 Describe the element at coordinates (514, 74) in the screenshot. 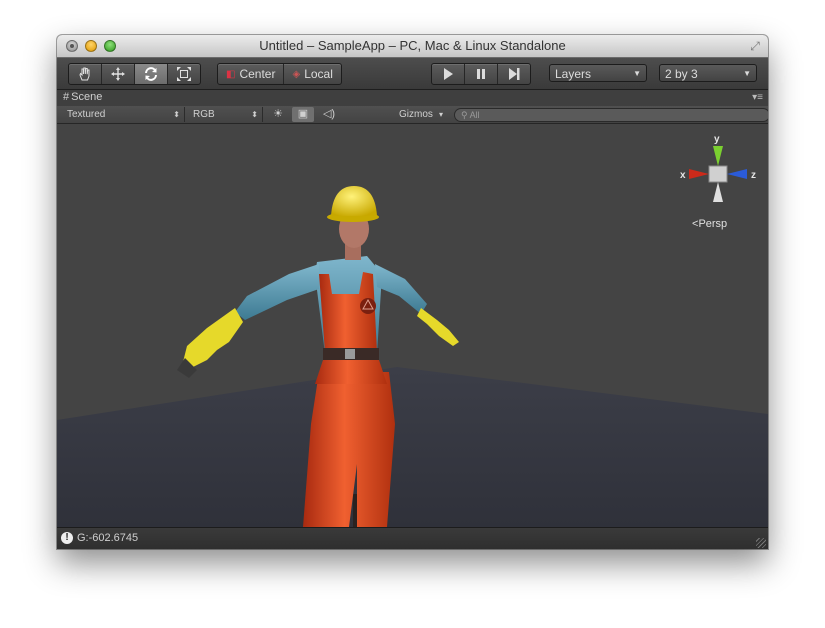

I see `step-icon` at that location.